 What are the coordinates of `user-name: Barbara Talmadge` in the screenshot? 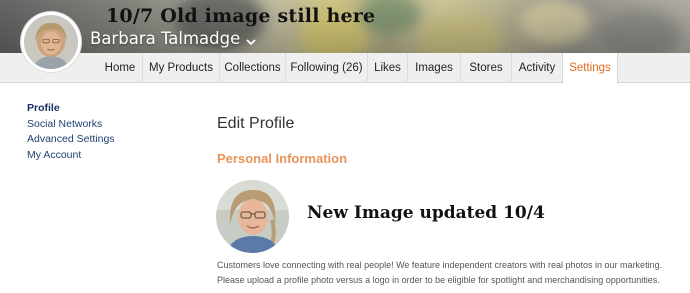 It's located at (165, 38).